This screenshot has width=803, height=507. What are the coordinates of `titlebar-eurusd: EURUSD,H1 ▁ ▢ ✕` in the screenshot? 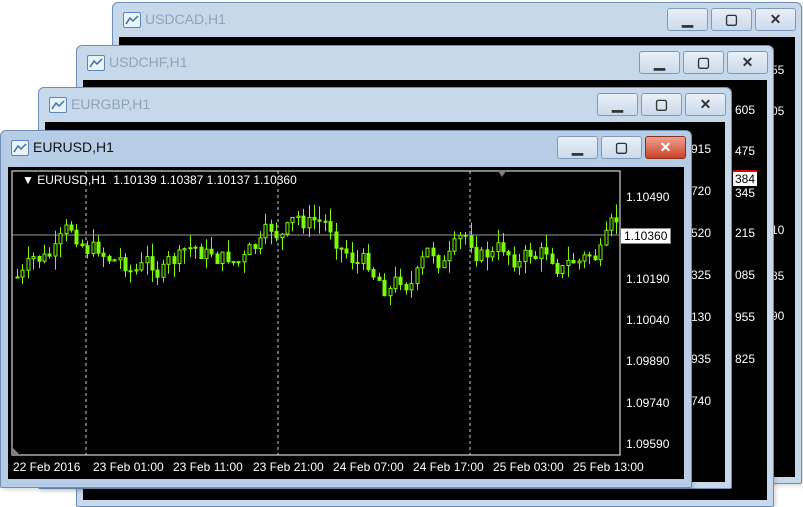 It's located at (346, 148).